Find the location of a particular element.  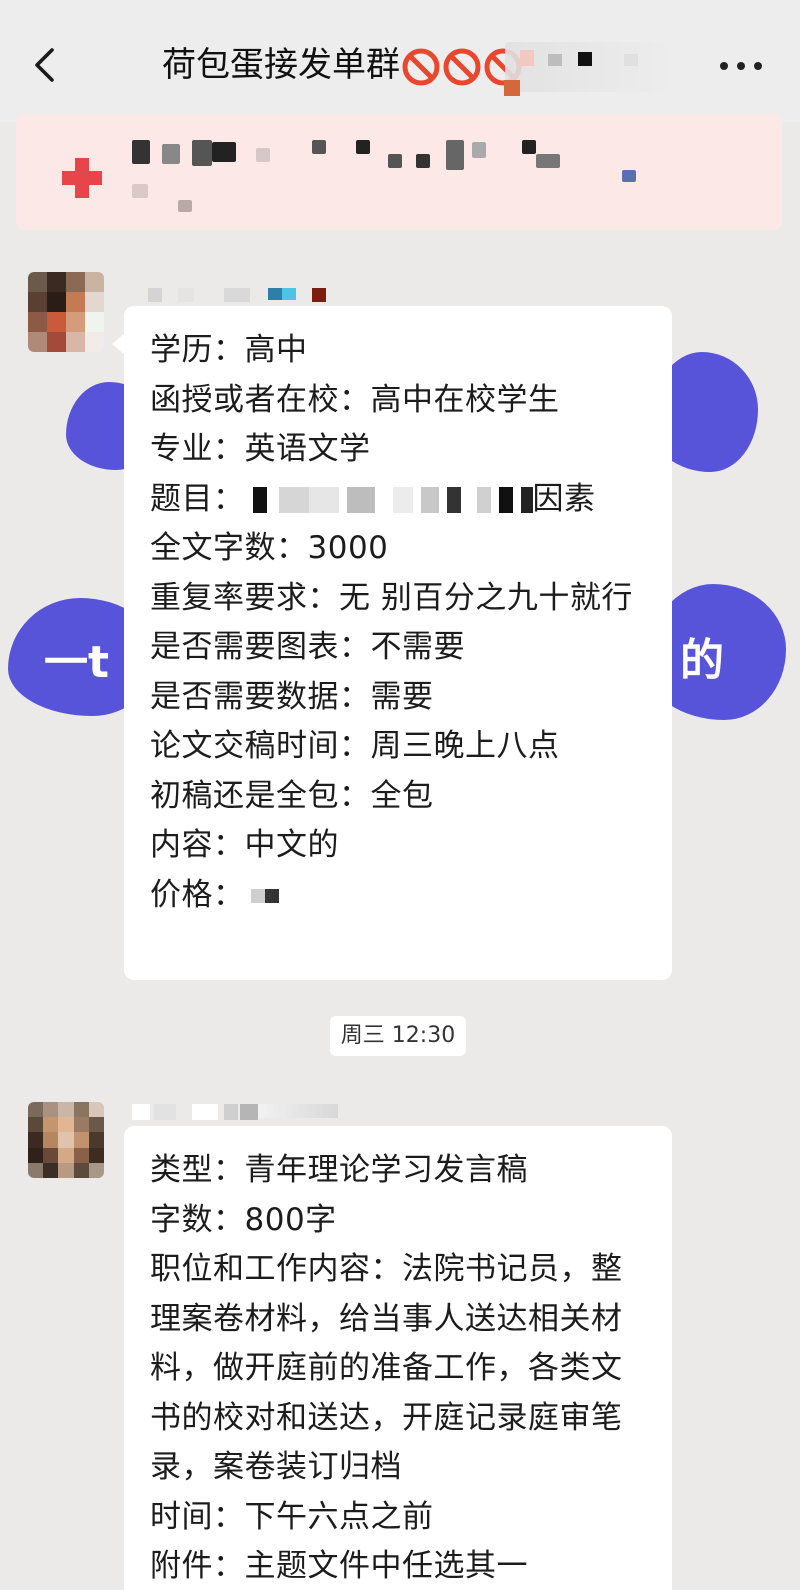

message-line-tail: 因素 is located at coordinates (564, 498).